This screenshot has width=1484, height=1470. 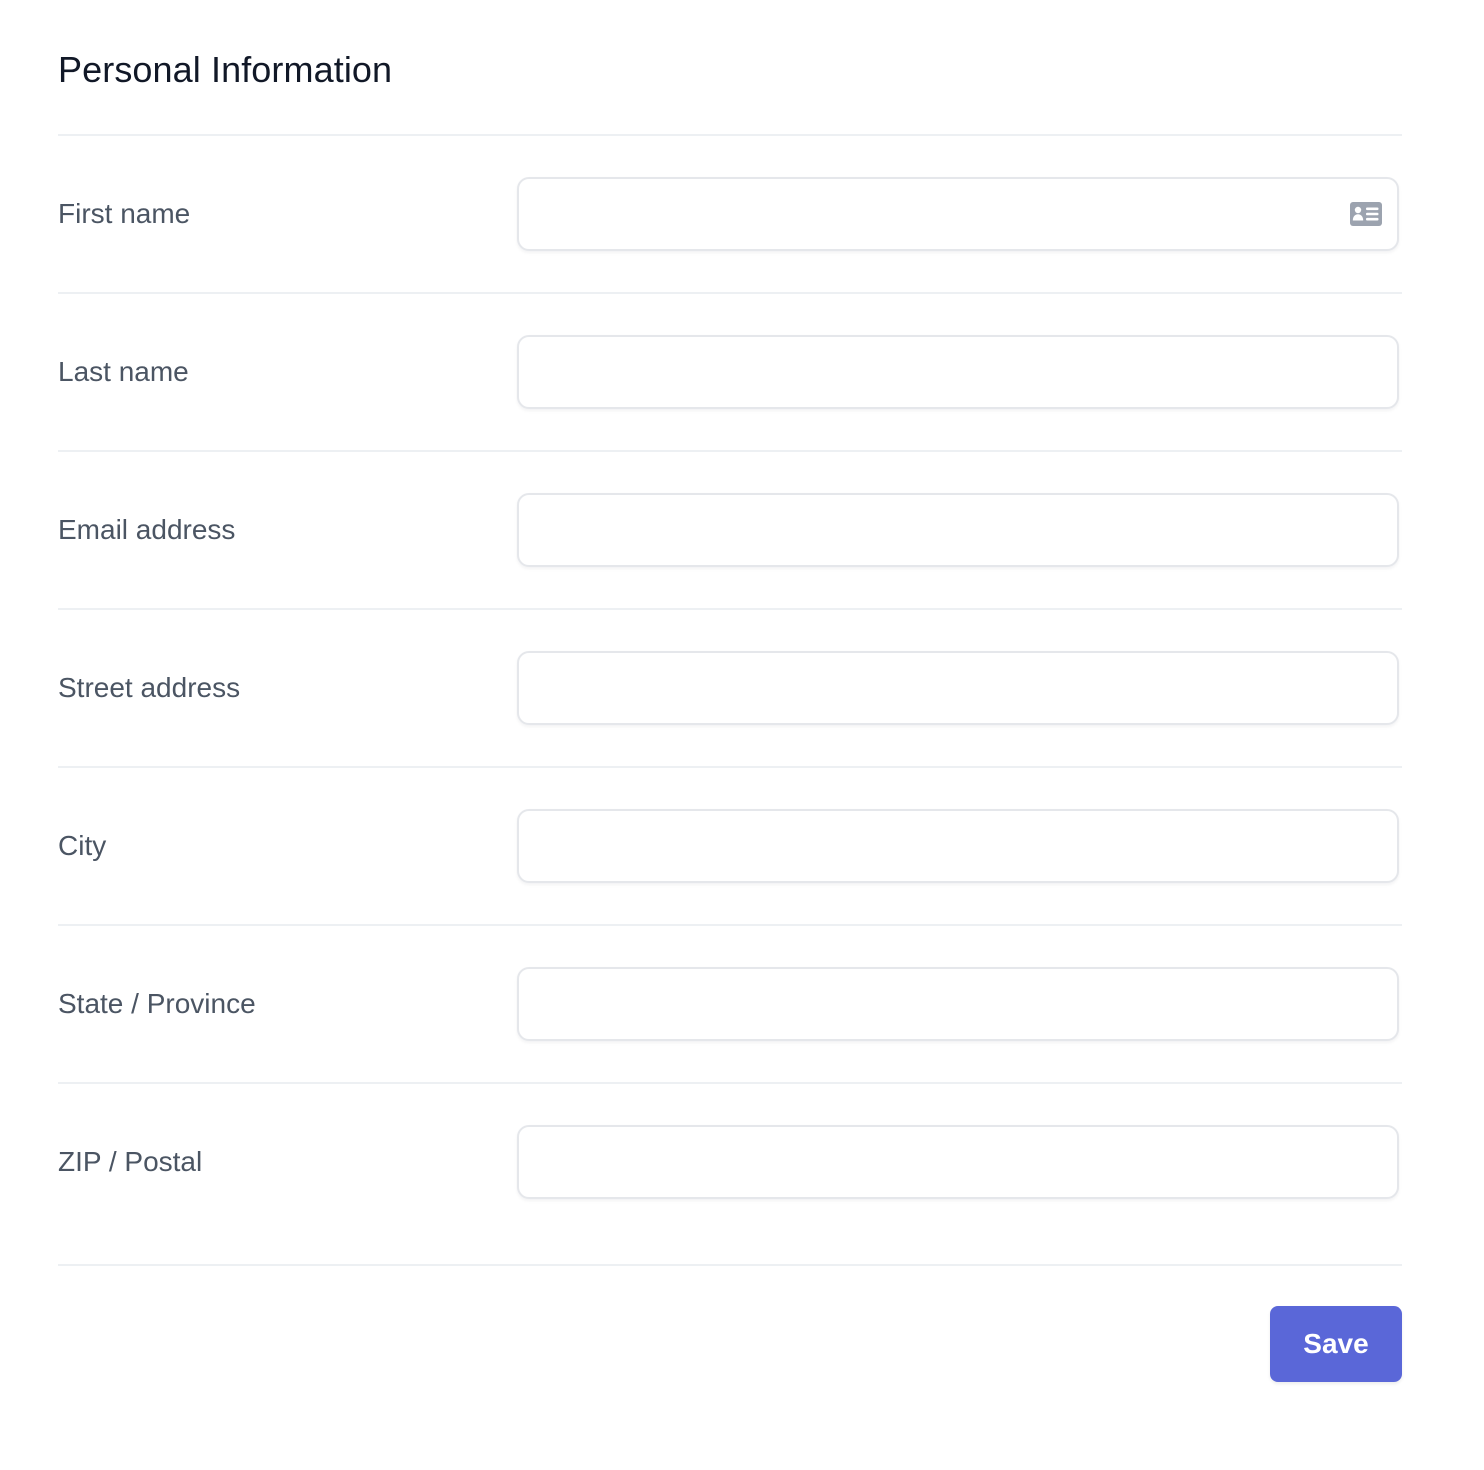 I want to click on last-name-field-wrapper, so click(x=958, y=372).